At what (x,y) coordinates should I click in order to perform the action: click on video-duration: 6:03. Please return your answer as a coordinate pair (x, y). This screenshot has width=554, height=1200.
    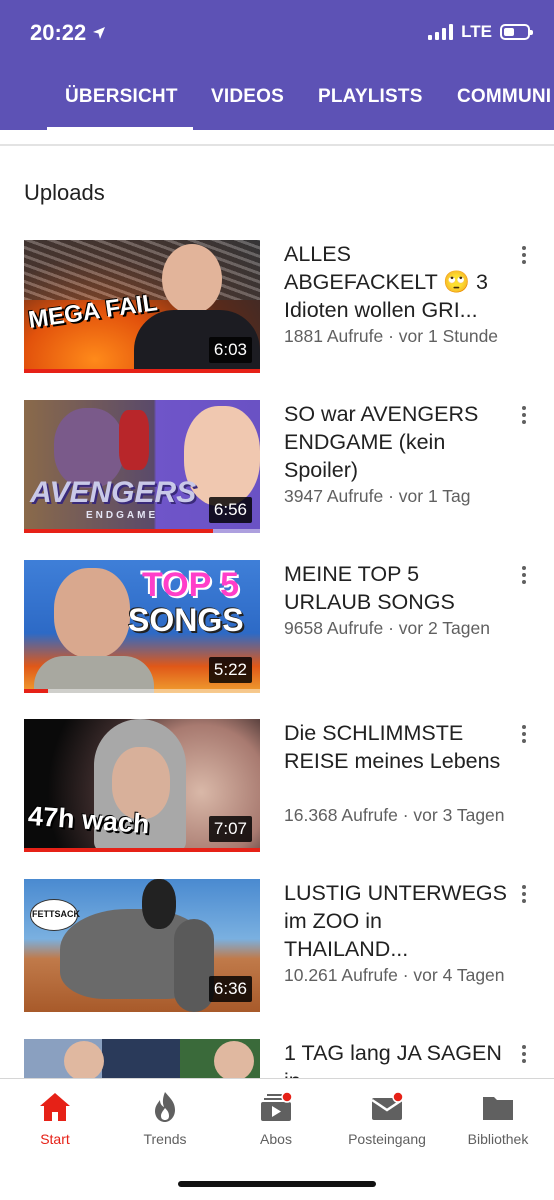
    Looking at the image, I should click on (230, 350).